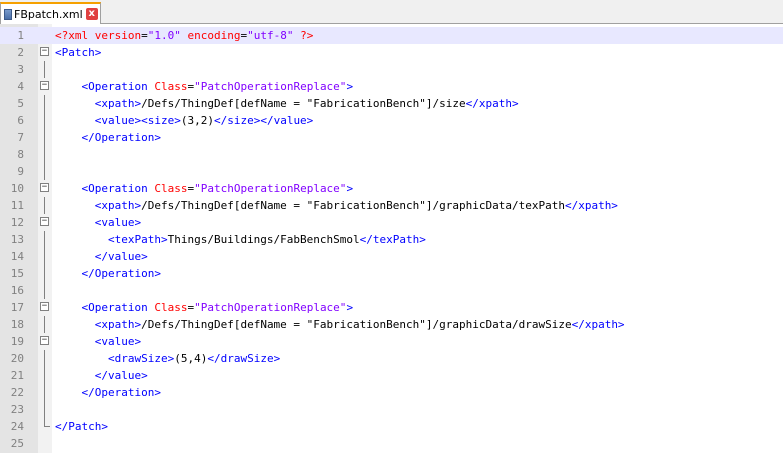 Image resolution: width=783 pixels, height=453 pixels. What do you see at coordinates (391, 358) in the screenshot?
I see `code-line: 20 <drawSize>(5,4)</drawSize>` at bounding box center [391, 358].